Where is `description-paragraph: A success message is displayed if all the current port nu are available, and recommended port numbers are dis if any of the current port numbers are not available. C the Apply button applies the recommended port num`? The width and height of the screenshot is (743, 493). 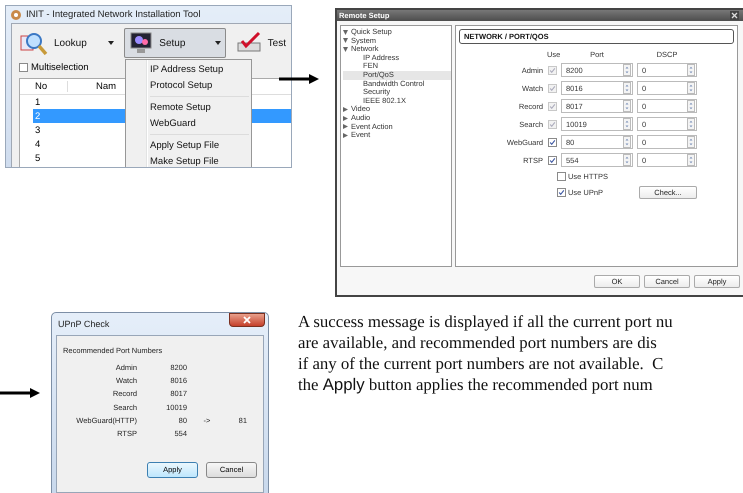
description-paragraph: A success message is displayed if all the current port nu are available, and recommended port numbers are dis if any of the current port numbers are not available. C the Apply button applies the recommended port num is located at coordinates (485, 353).